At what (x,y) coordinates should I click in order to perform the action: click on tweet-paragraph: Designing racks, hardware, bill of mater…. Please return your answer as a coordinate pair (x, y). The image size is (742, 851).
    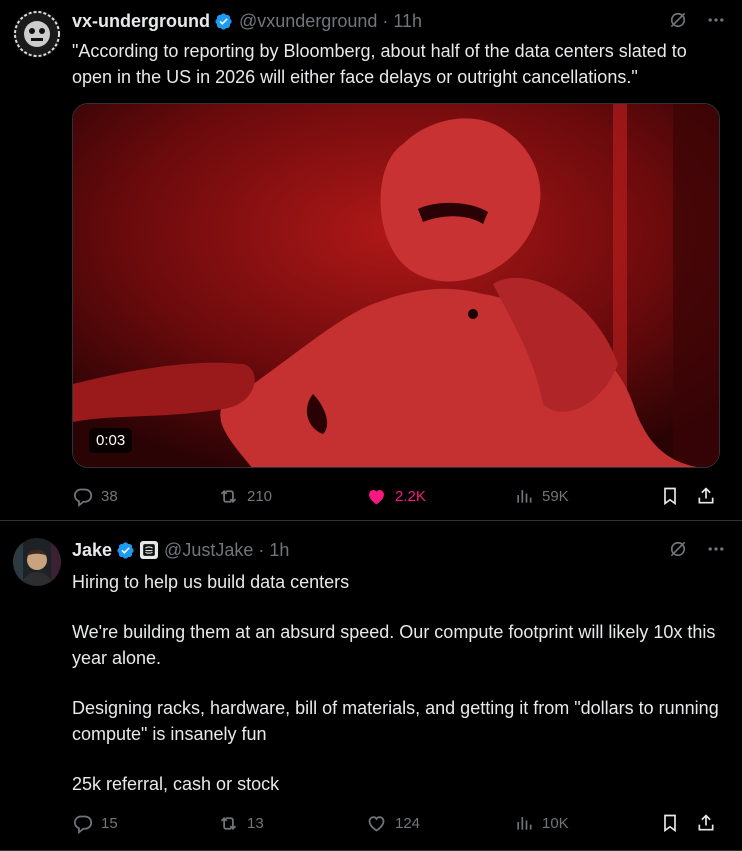
    Looking at the image, I should click on (395, 721).